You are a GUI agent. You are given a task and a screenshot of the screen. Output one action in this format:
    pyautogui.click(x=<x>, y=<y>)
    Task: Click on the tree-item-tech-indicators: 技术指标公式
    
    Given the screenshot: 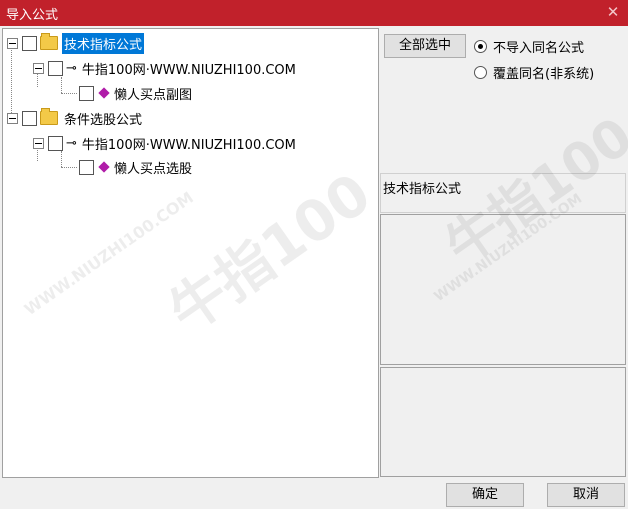 What is the action you would take?
    pyautogui.click(x=76, y=43)
    